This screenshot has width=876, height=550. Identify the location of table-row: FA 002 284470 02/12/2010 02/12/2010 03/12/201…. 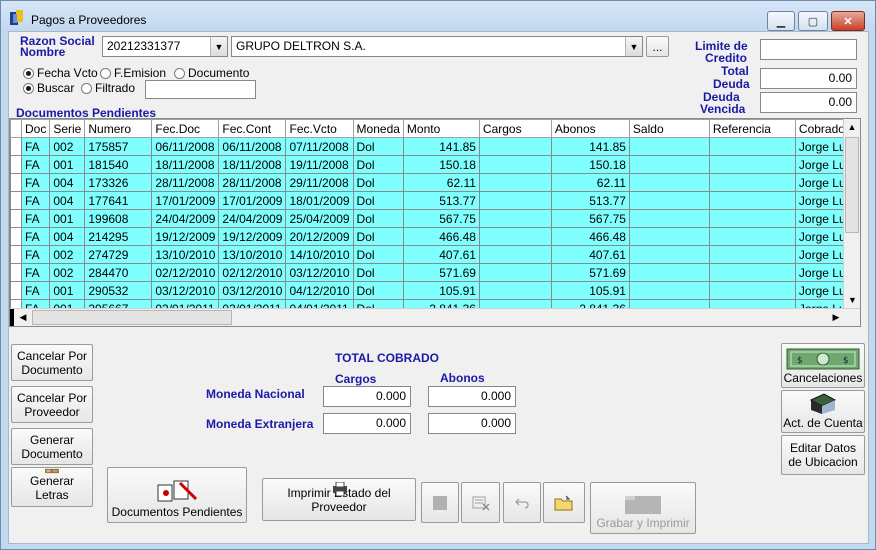
(434, 272).